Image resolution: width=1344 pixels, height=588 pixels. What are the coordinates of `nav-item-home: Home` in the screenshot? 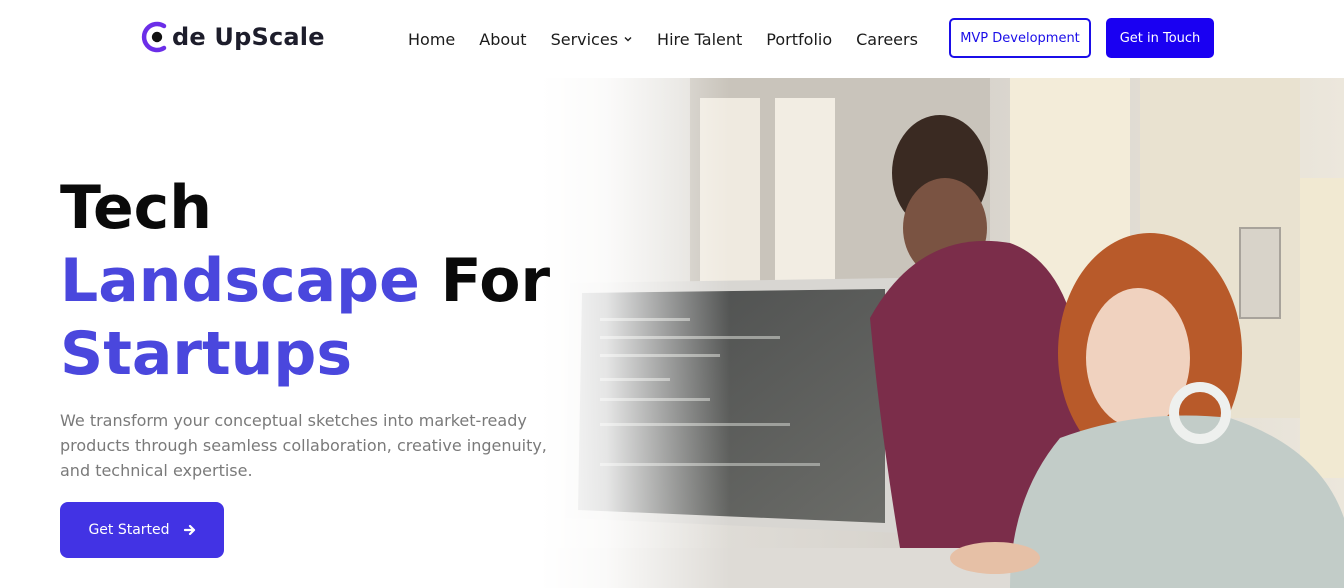 It's located at (431, 39).